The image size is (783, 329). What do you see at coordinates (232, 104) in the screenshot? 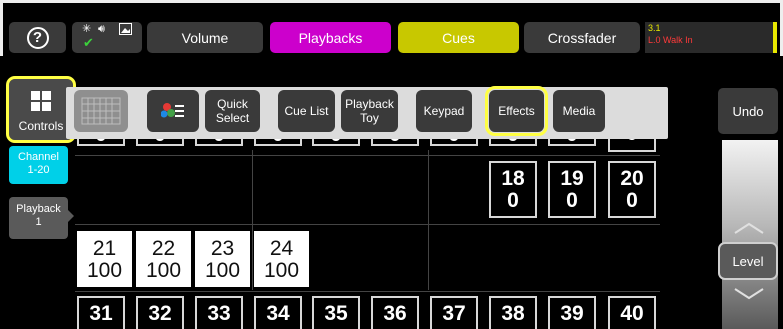
I see `quick-select-label-line1: Quick` at bounding box center [232, 104].